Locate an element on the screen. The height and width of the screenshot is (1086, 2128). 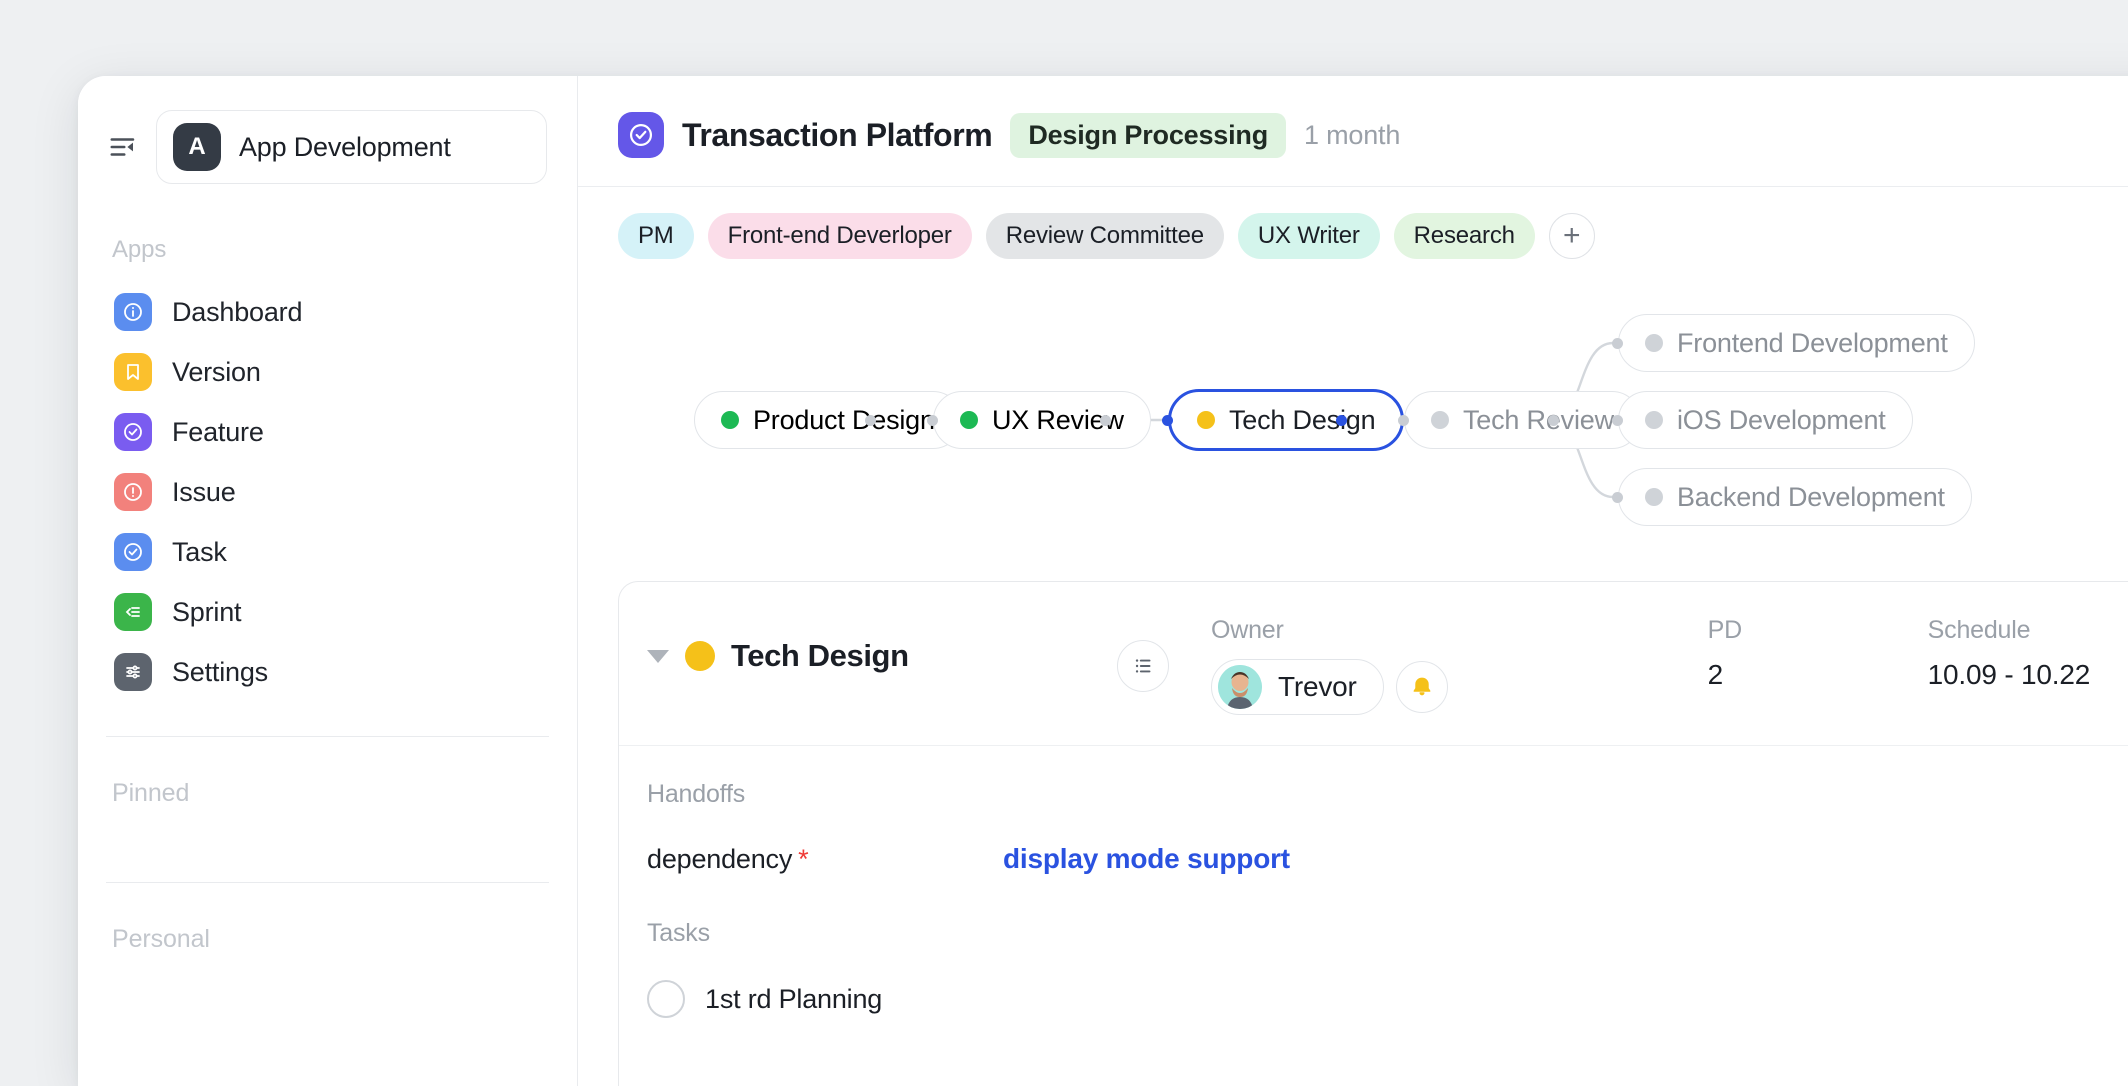
apps-section-label: Apps is located at coordinates (139, 249).